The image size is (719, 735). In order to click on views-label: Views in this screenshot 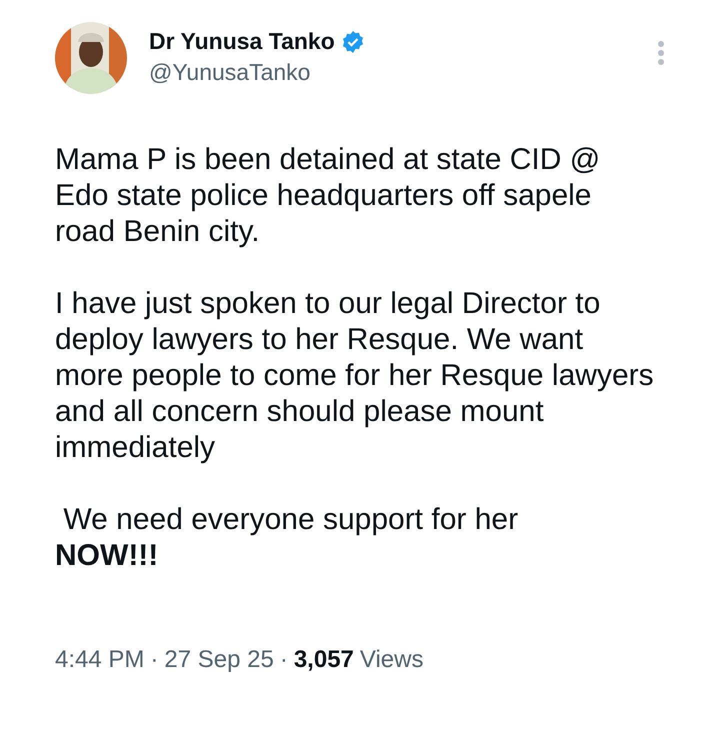, I will do `click(392, 660)`.